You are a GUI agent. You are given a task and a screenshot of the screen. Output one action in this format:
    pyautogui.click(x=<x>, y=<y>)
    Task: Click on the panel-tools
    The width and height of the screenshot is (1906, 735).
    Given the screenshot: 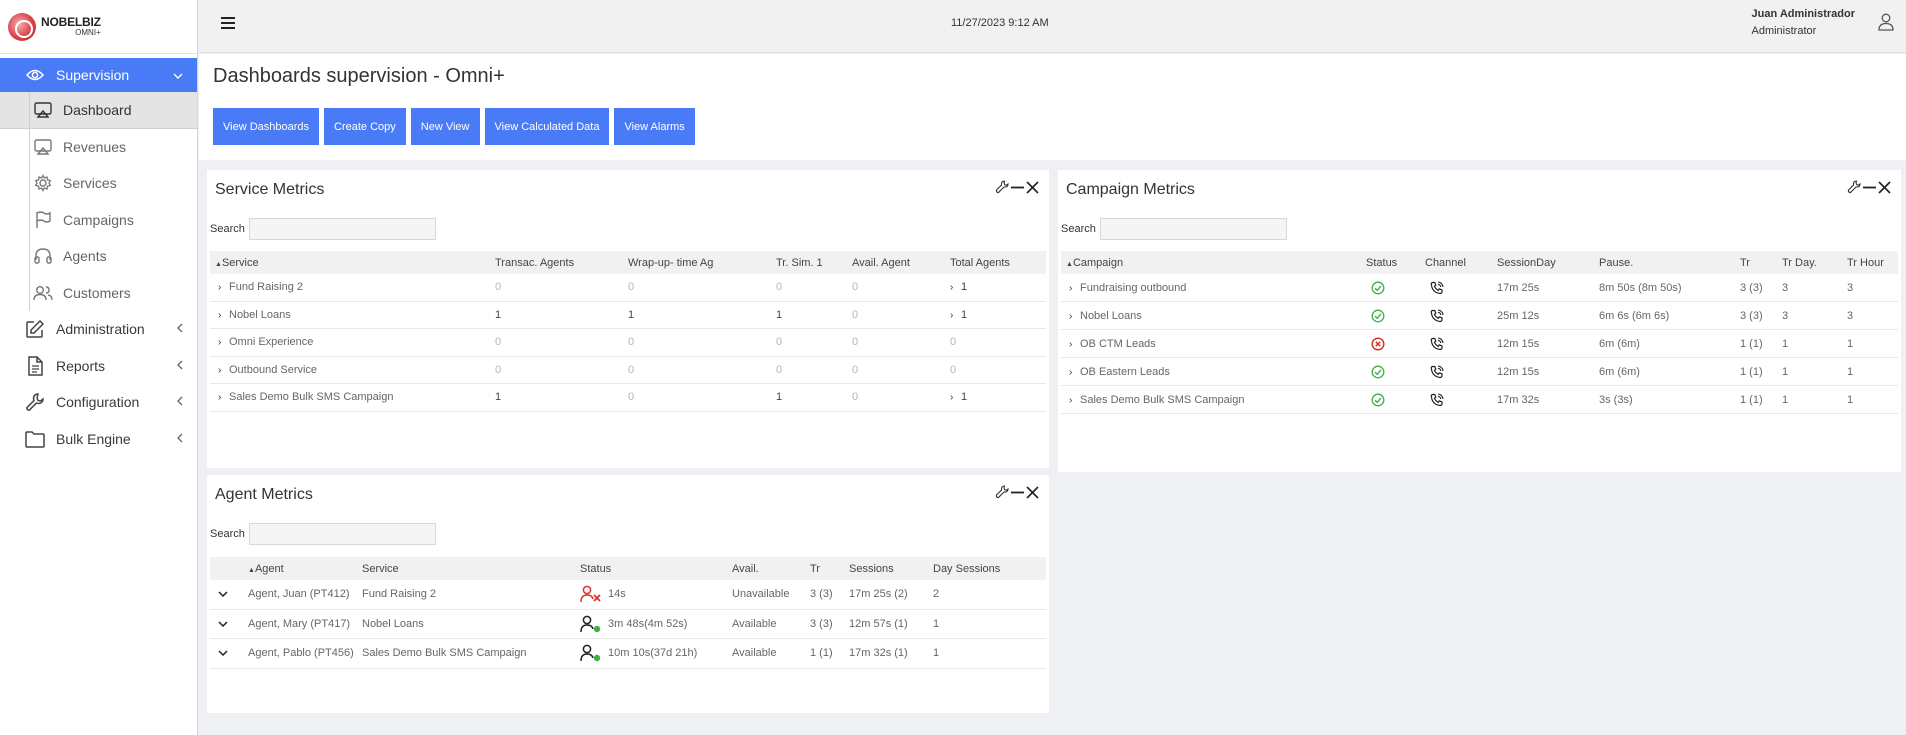 What is the action you would take?
    pyautogui.click(x=1017, y=494)
    